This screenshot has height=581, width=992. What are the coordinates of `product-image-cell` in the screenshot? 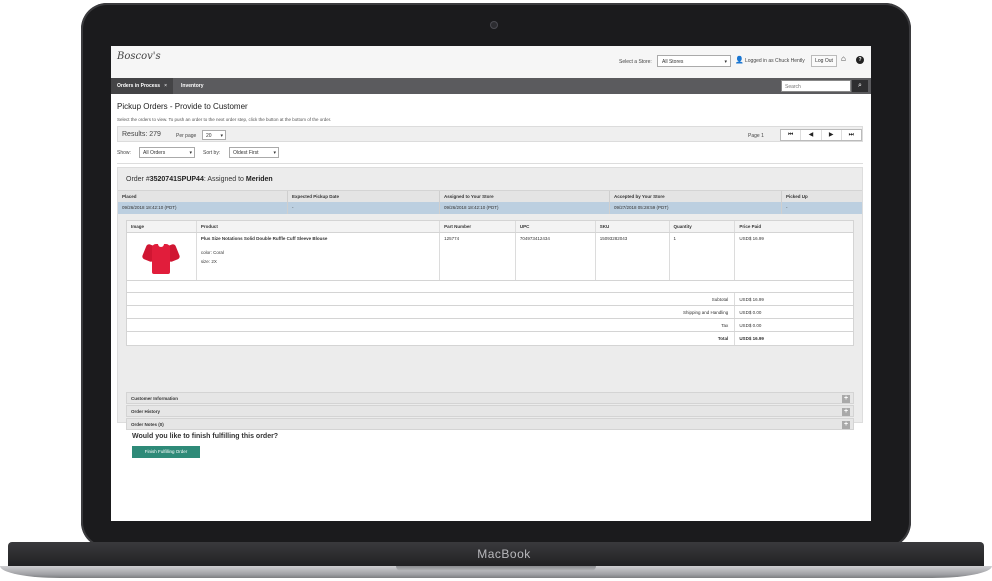 It's located at (162, 256).